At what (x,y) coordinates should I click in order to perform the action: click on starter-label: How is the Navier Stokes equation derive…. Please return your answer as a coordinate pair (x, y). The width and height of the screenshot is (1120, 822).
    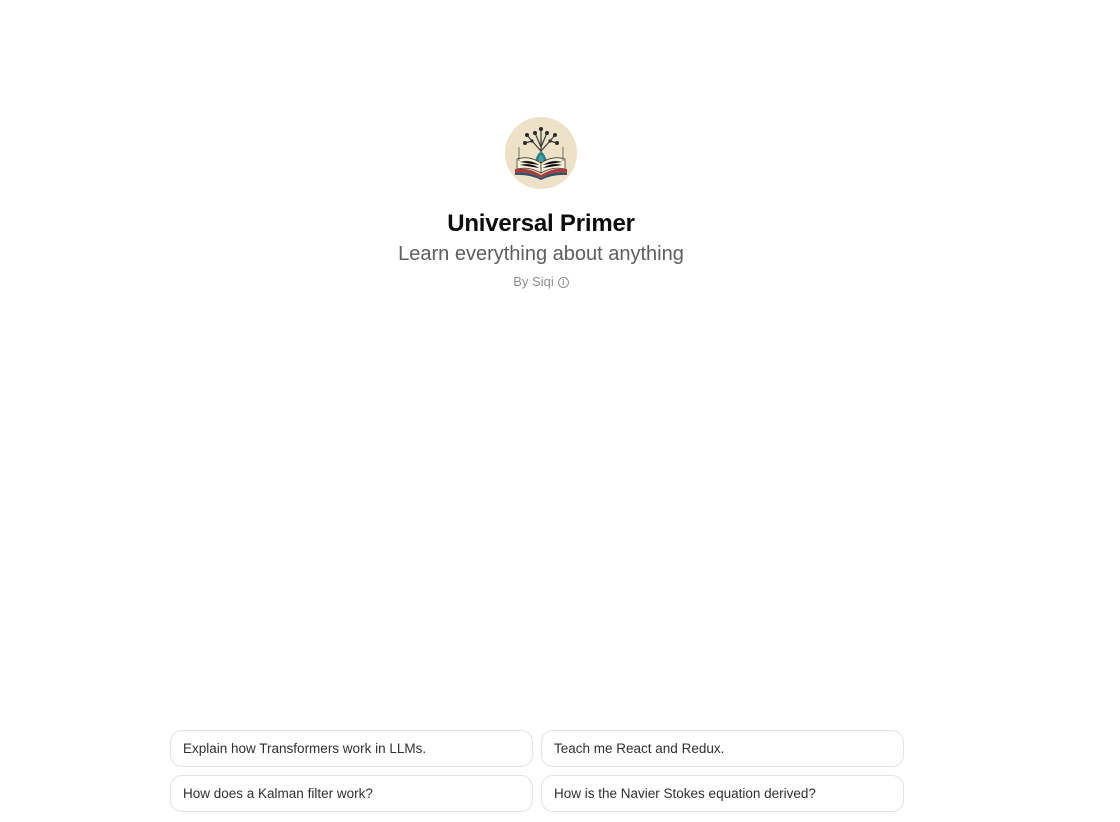
    Looking at the image, I should click on (685, 793).